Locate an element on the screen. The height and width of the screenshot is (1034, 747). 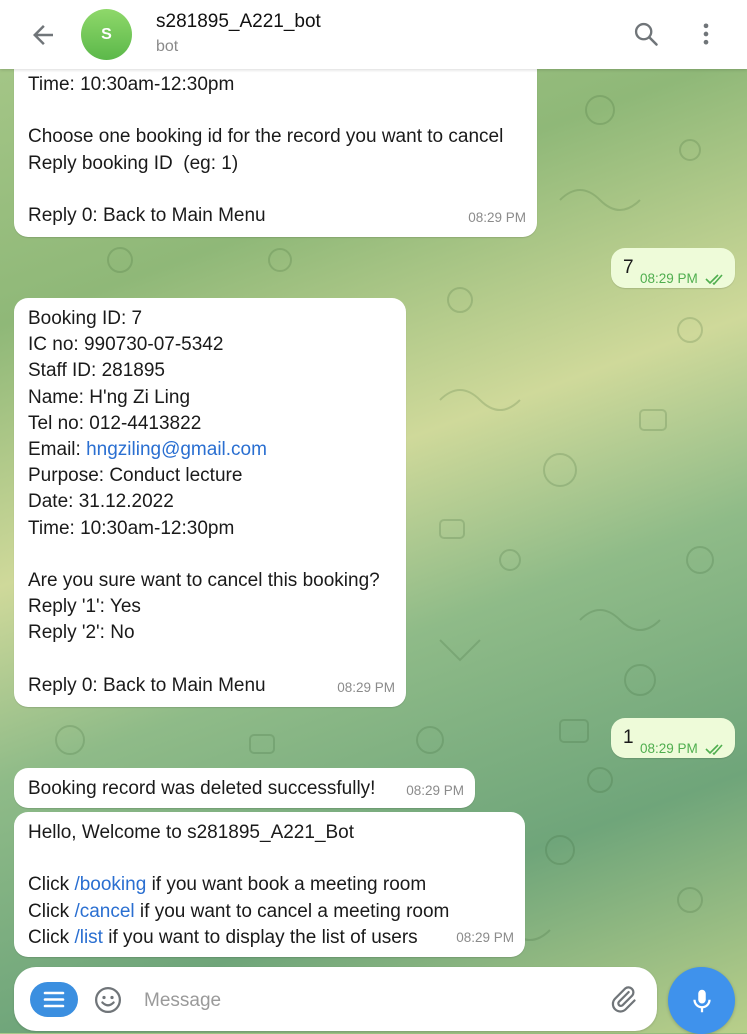
message-line: Booking ID: 7 is located at coordinates (85, 318).